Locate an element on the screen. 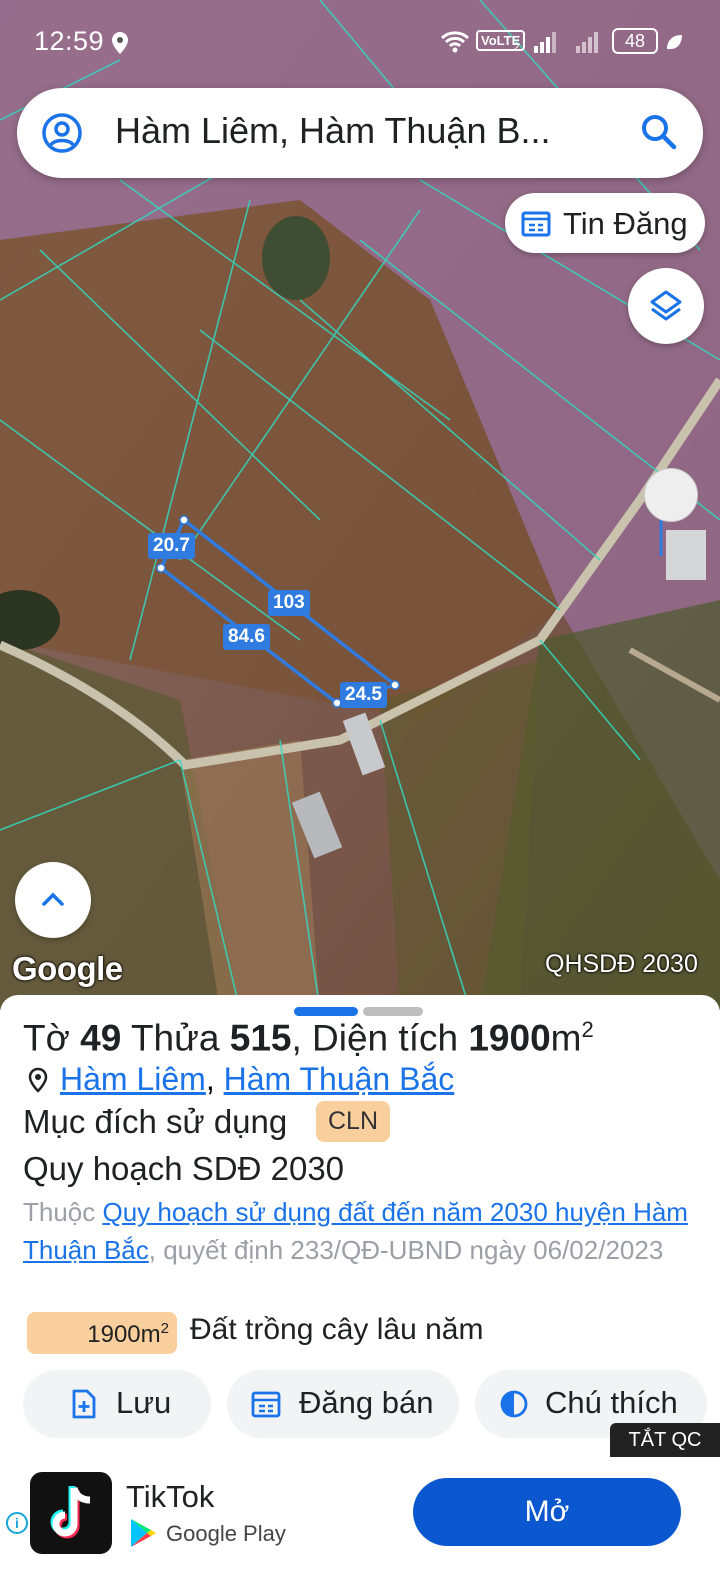 Image resolution: width=720 pixels, height=1588 pixels. area-unit-sup: 2 is located at coordinates (587, 1029).